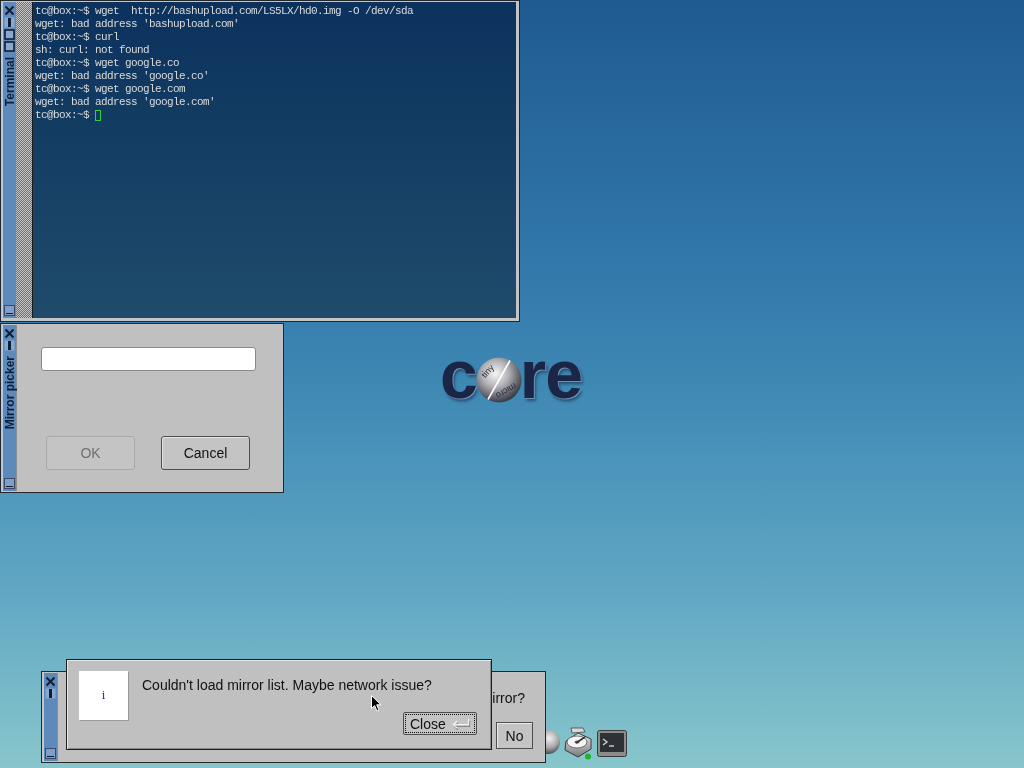 The height and width of the screenshot is (768, 1024). Describe the element at coordinates (98, 115) in the screenshot. I see `text-cursor-icon` at that location.